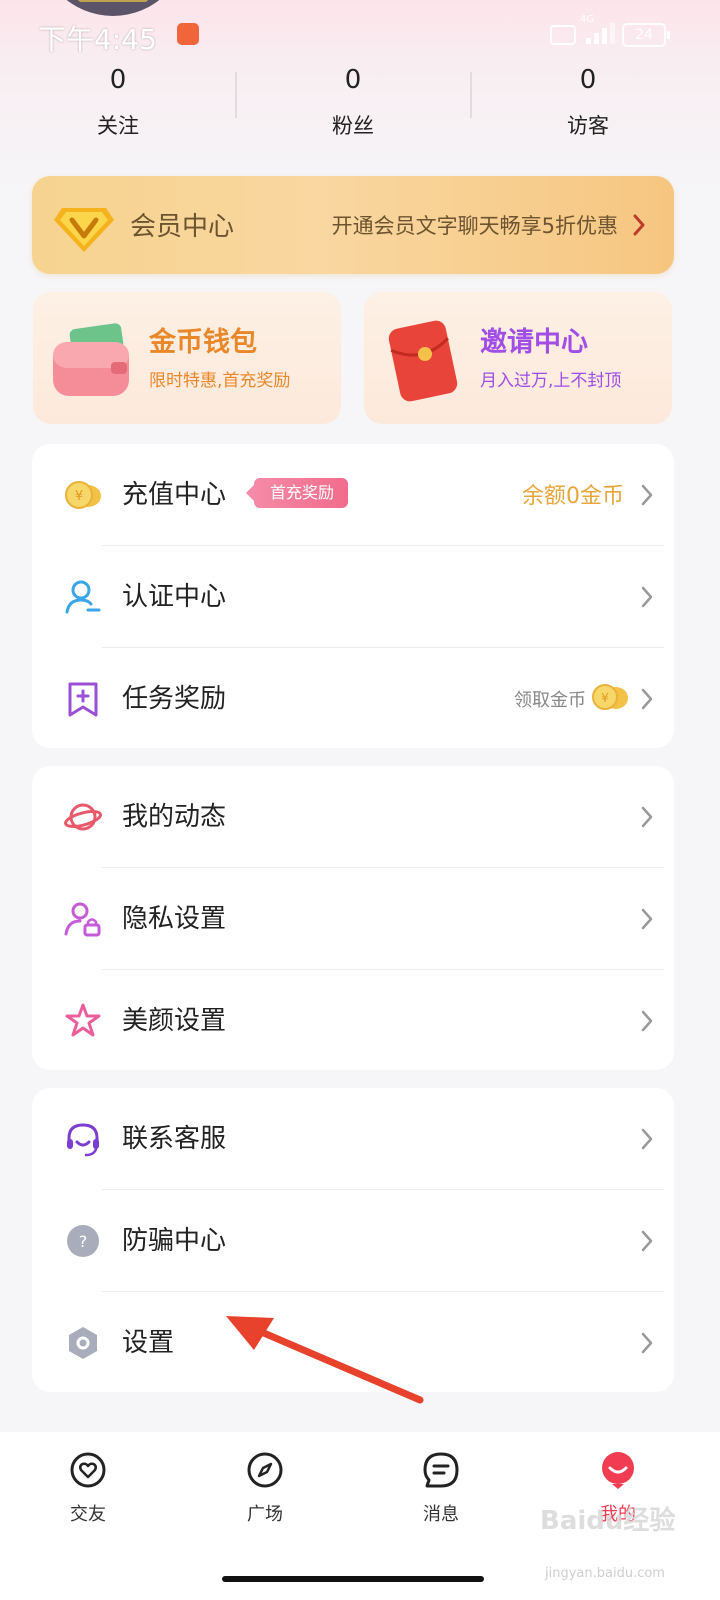  Describe the element at coordinates (83, 1343) in the screenshot. I see `gear-icon` at that location.